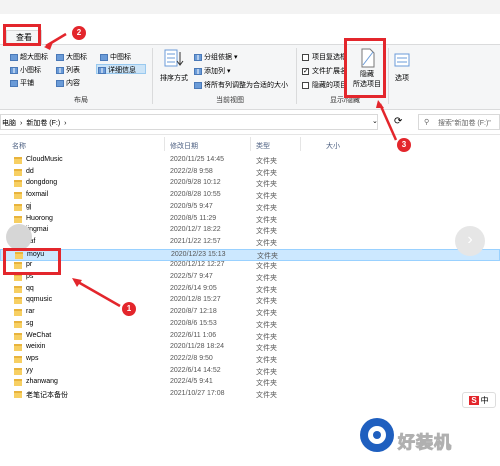 The width and height of the screenshot is (500, 466). I want to click on ime-indicator: S 中, so click(479, 400).